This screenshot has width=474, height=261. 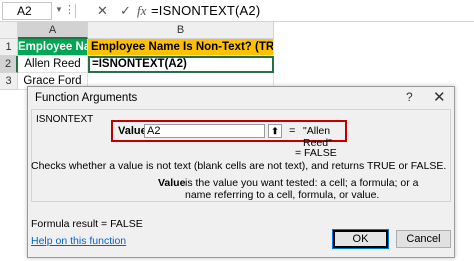 What do you see at coordinates (102, 11) in the screenshot?
I see `cancel-icon: ✕` at bounding box center [102, 11].